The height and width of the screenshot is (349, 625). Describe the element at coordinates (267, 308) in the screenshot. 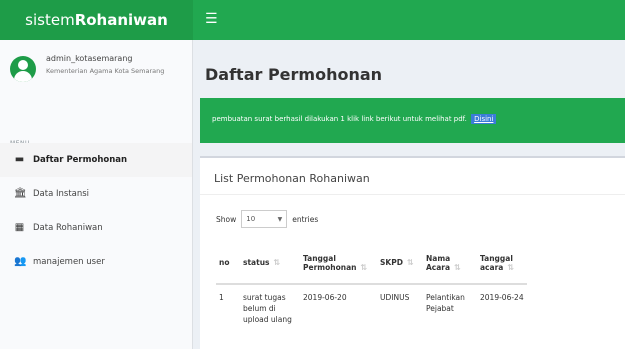

I see `cell-status: surat tugas belum di upload ulang` at that location.